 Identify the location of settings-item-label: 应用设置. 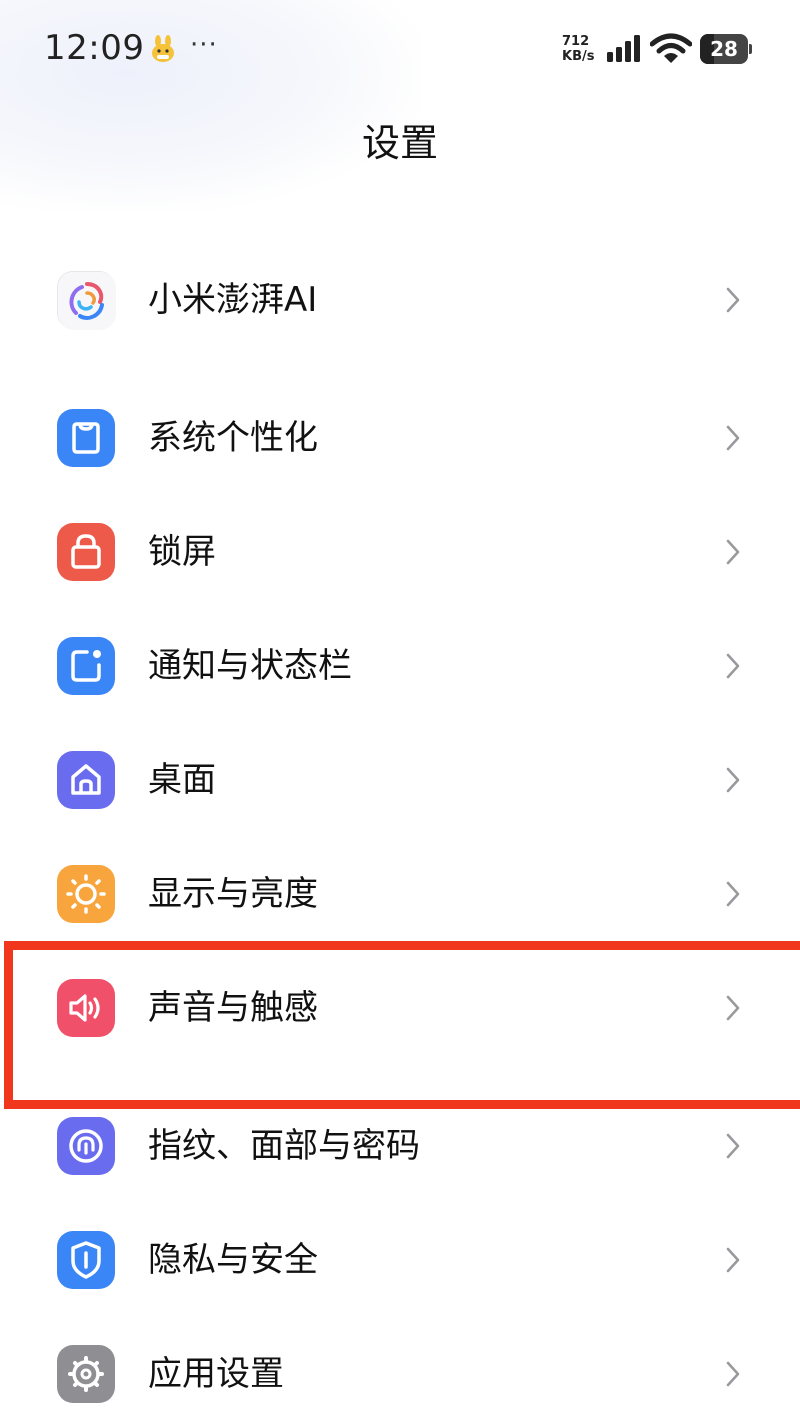
(216, 1374).